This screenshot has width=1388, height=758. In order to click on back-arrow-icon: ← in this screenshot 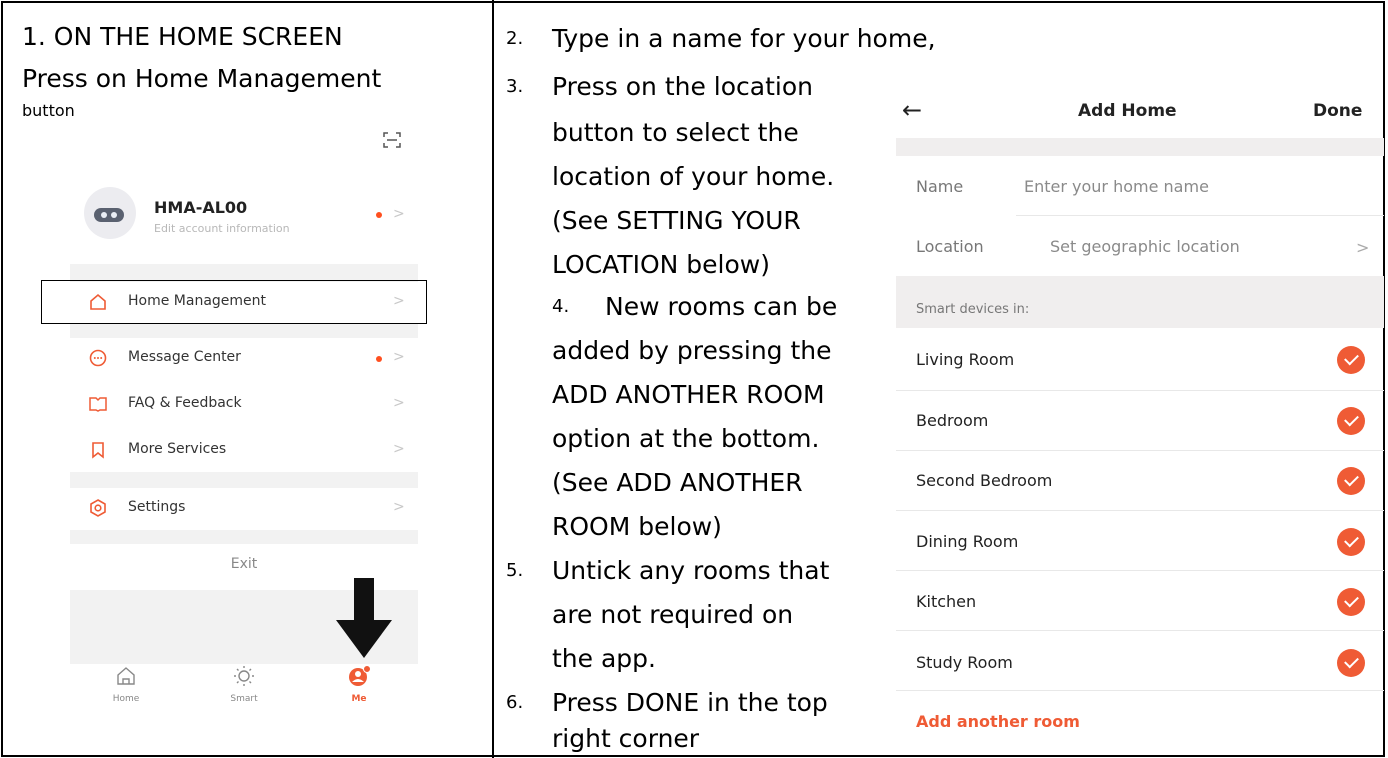, I will do `click(912, 110)`.